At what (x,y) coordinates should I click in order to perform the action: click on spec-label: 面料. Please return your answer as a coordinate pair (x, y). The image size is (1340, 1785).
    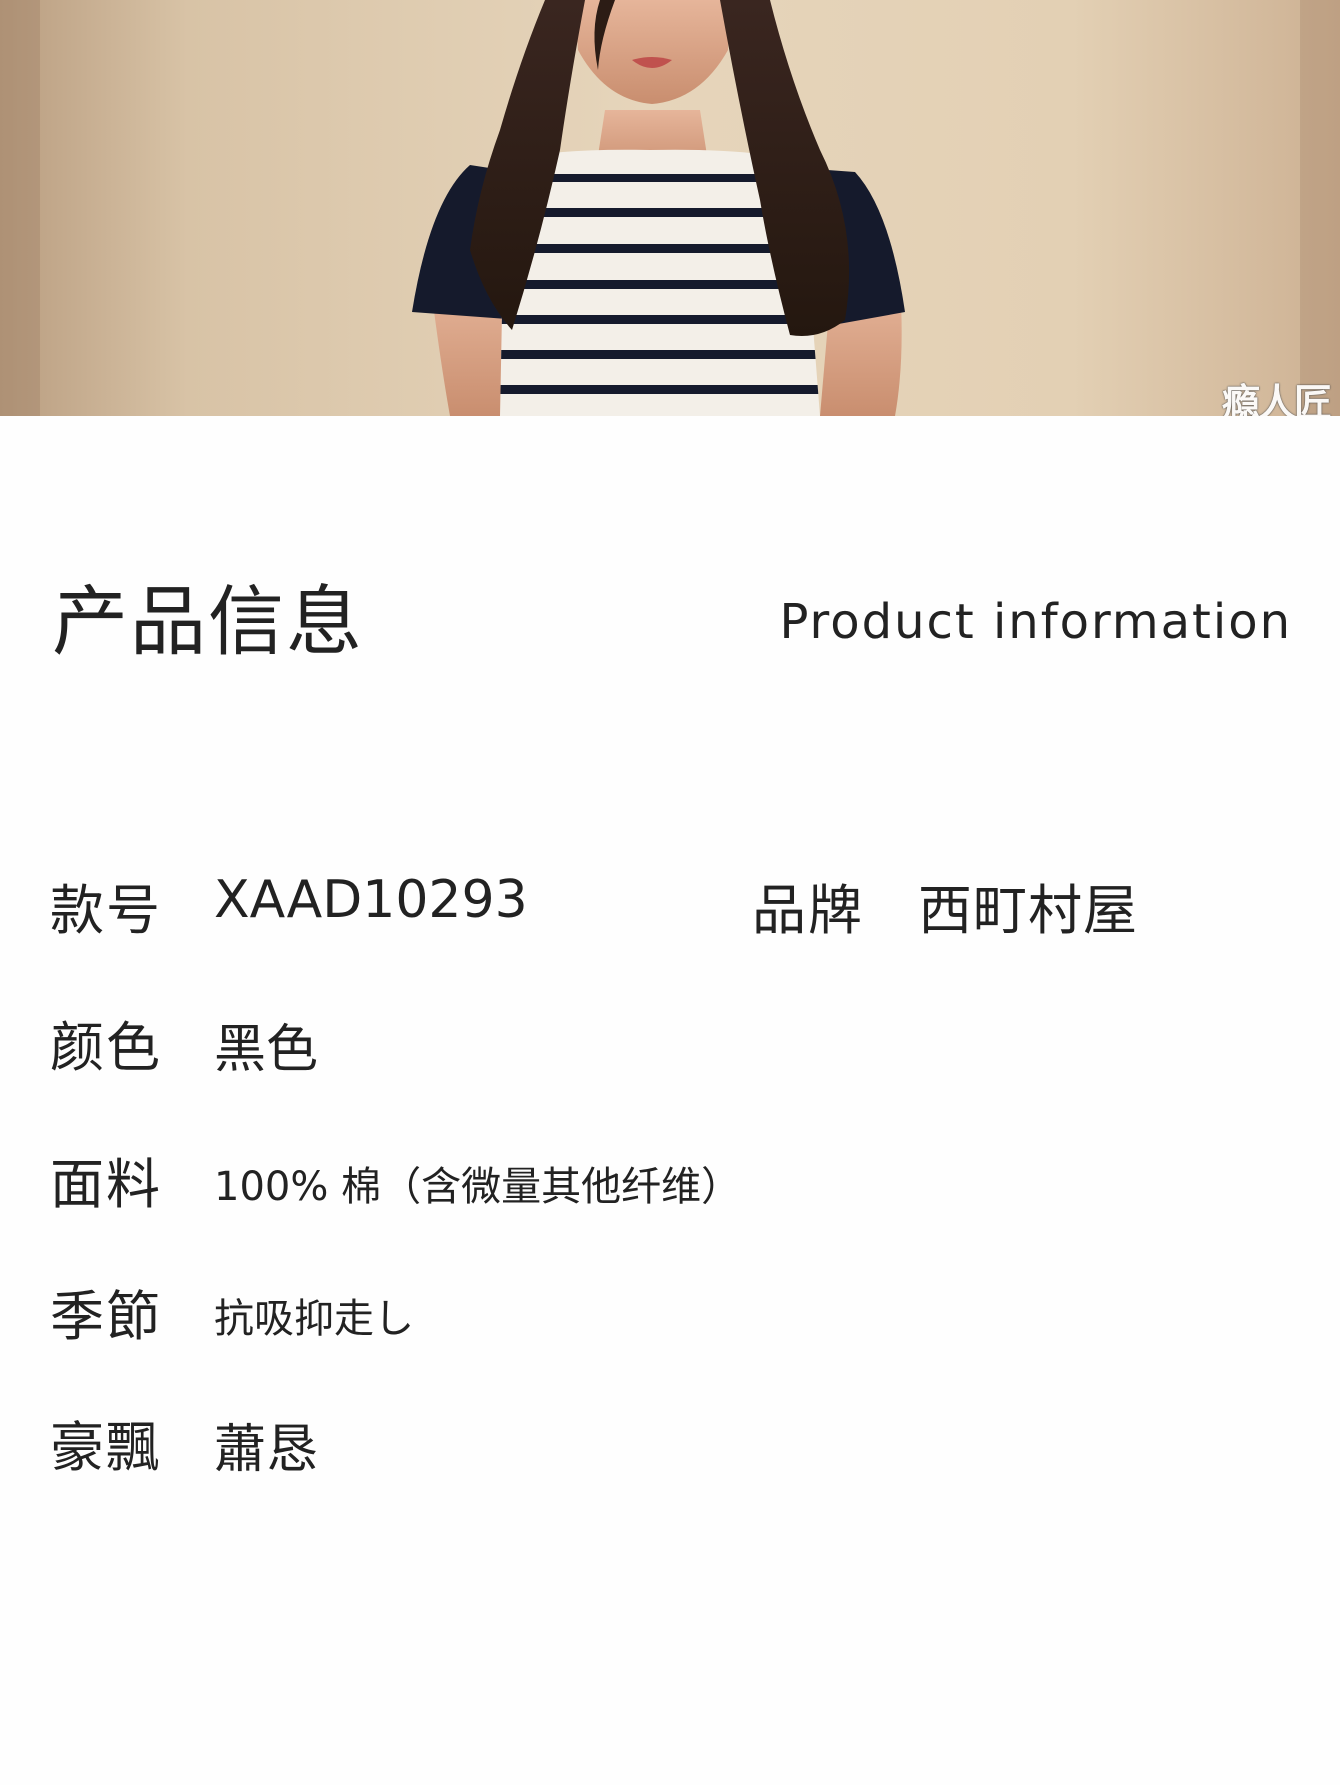
    Looking at the image, I should click on (106, 1184).